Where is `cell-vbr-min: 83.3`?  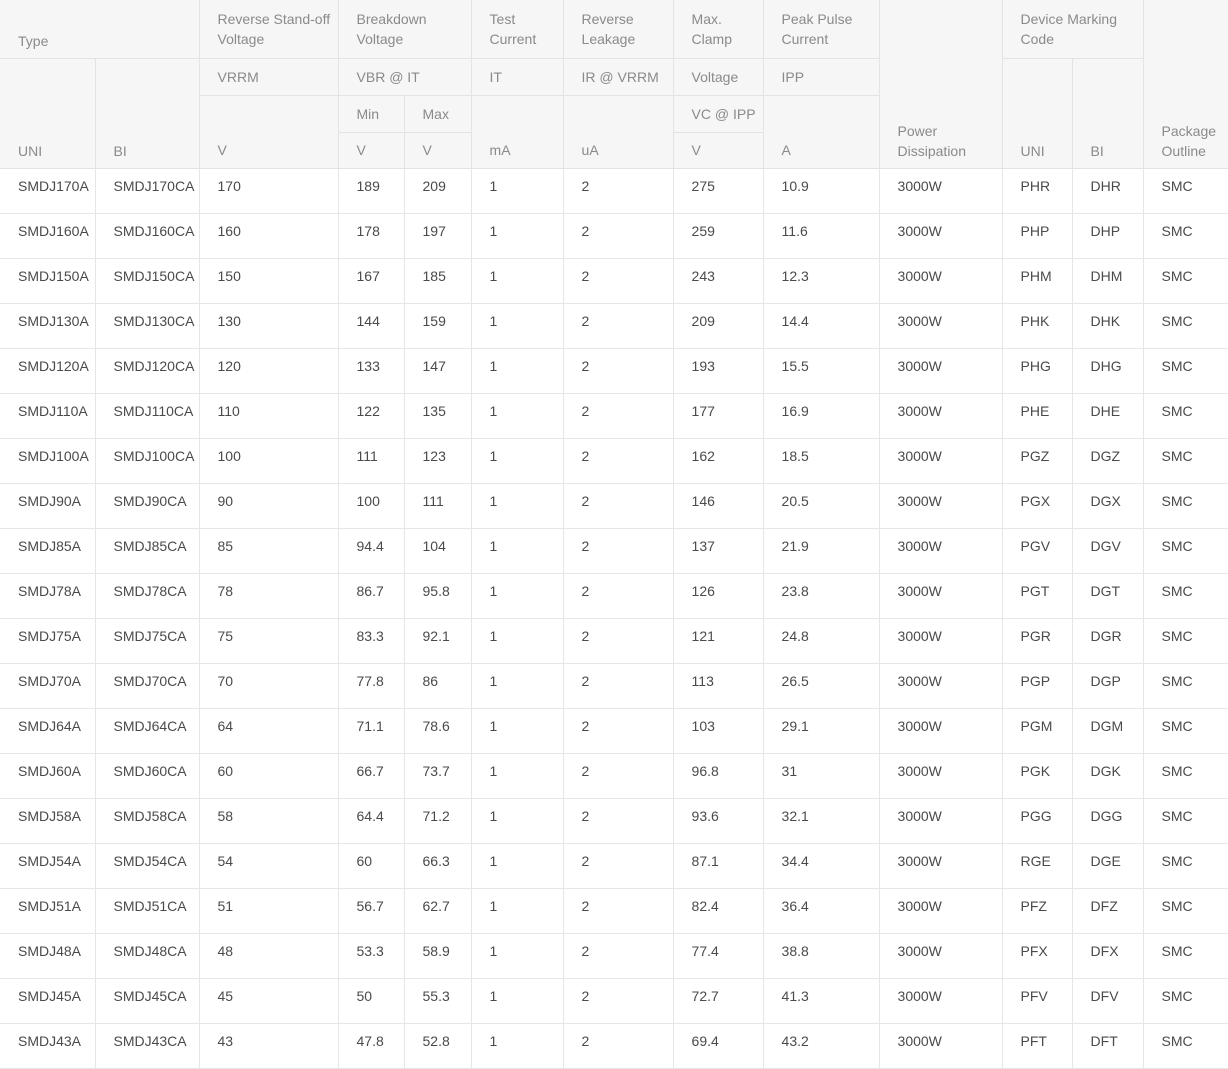
cell-vbr-min: 83.3 is located at coordinates (371, 641).